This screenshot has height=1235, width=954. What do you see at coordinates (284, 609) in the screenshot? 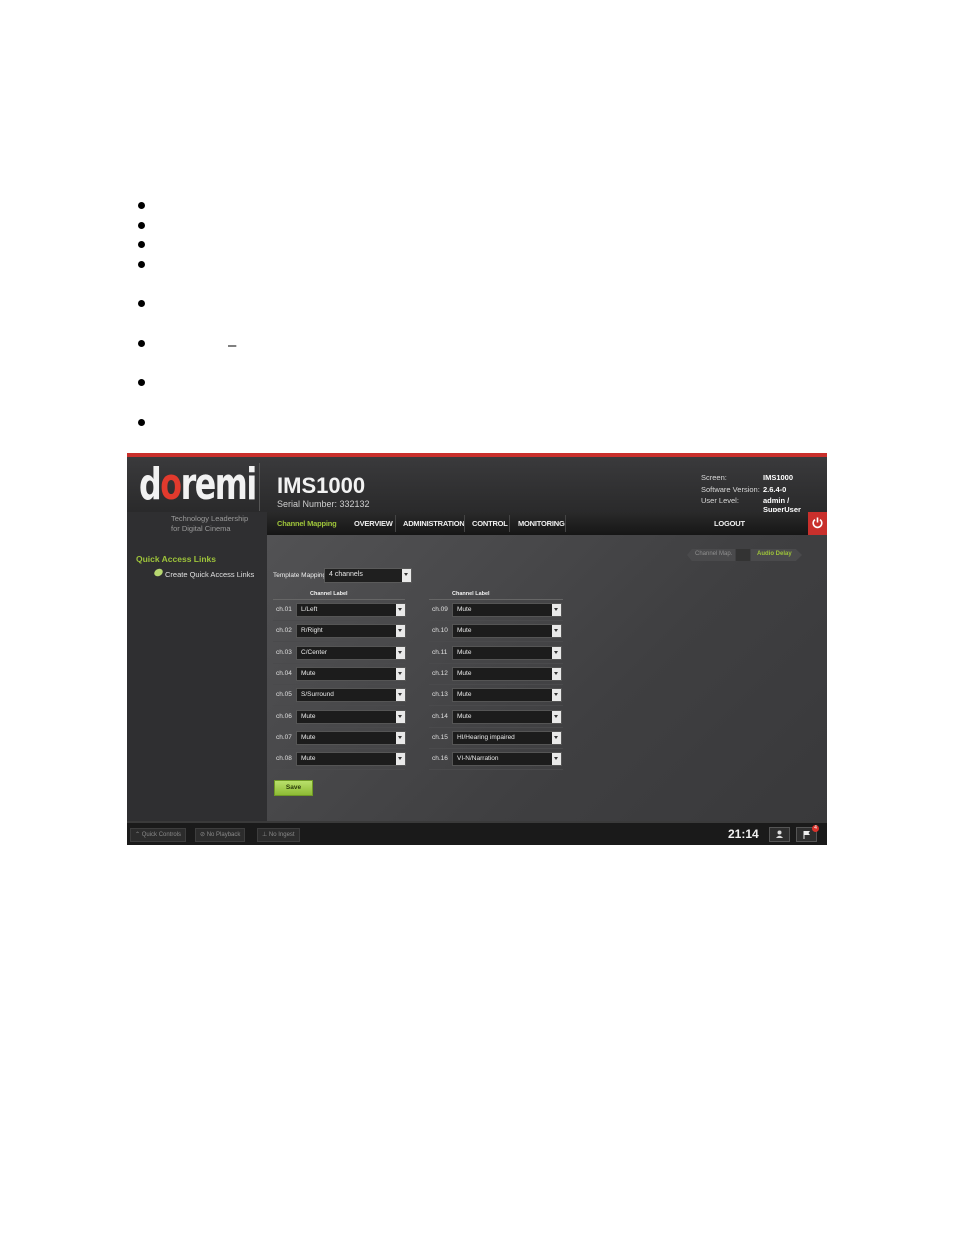
I see `channel-number: ch.01` at bounding box center [284, 609].